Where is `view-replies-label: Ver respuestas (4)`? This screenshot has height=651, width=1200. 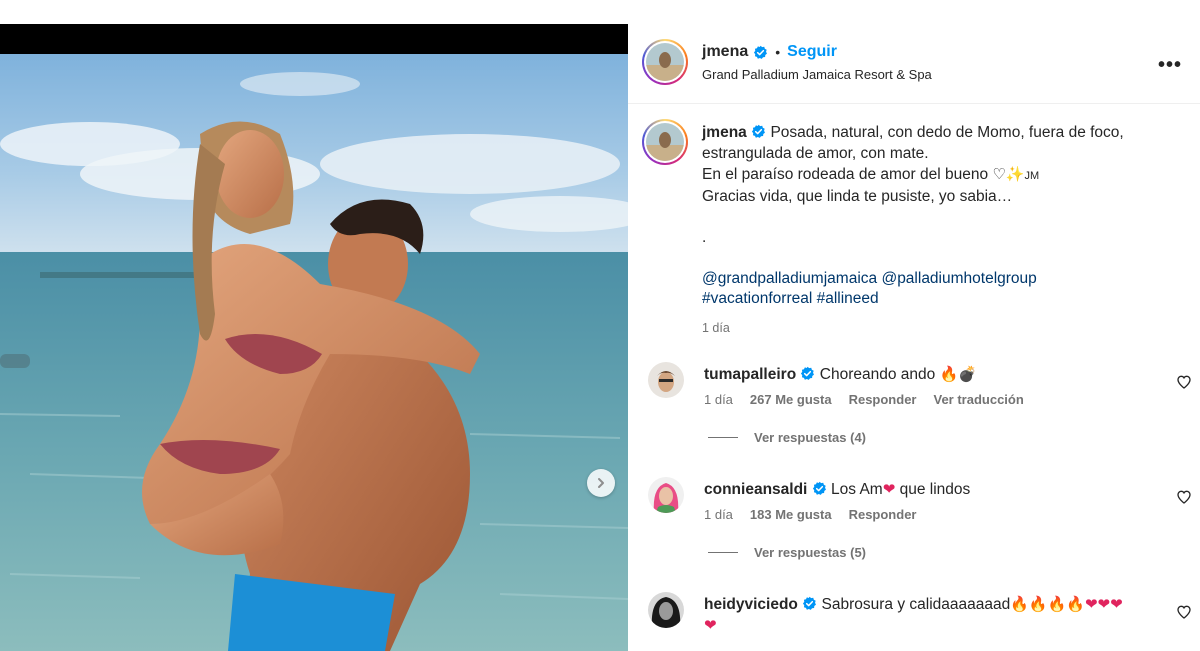
view-replies-label: Ver respuestas (4) is located at coordinates (810, 437).